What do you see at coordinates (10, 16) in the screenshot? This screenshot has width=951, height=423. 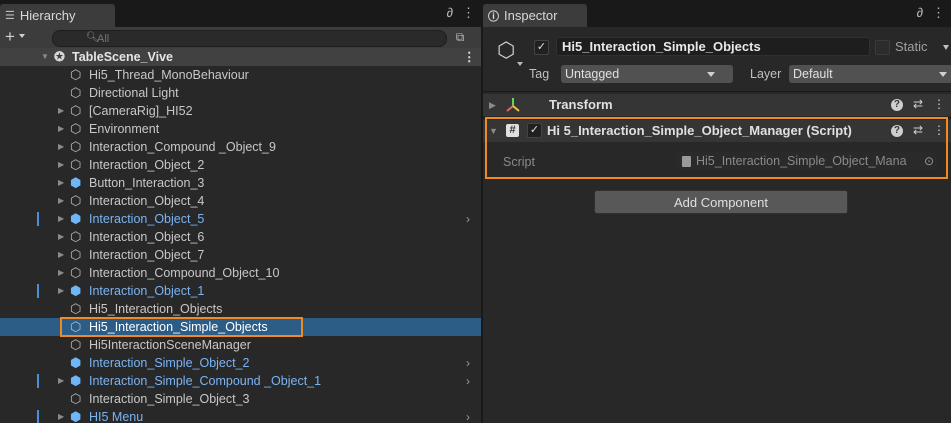 I see `list-icon: ☰` at bounding box center [10, 16].